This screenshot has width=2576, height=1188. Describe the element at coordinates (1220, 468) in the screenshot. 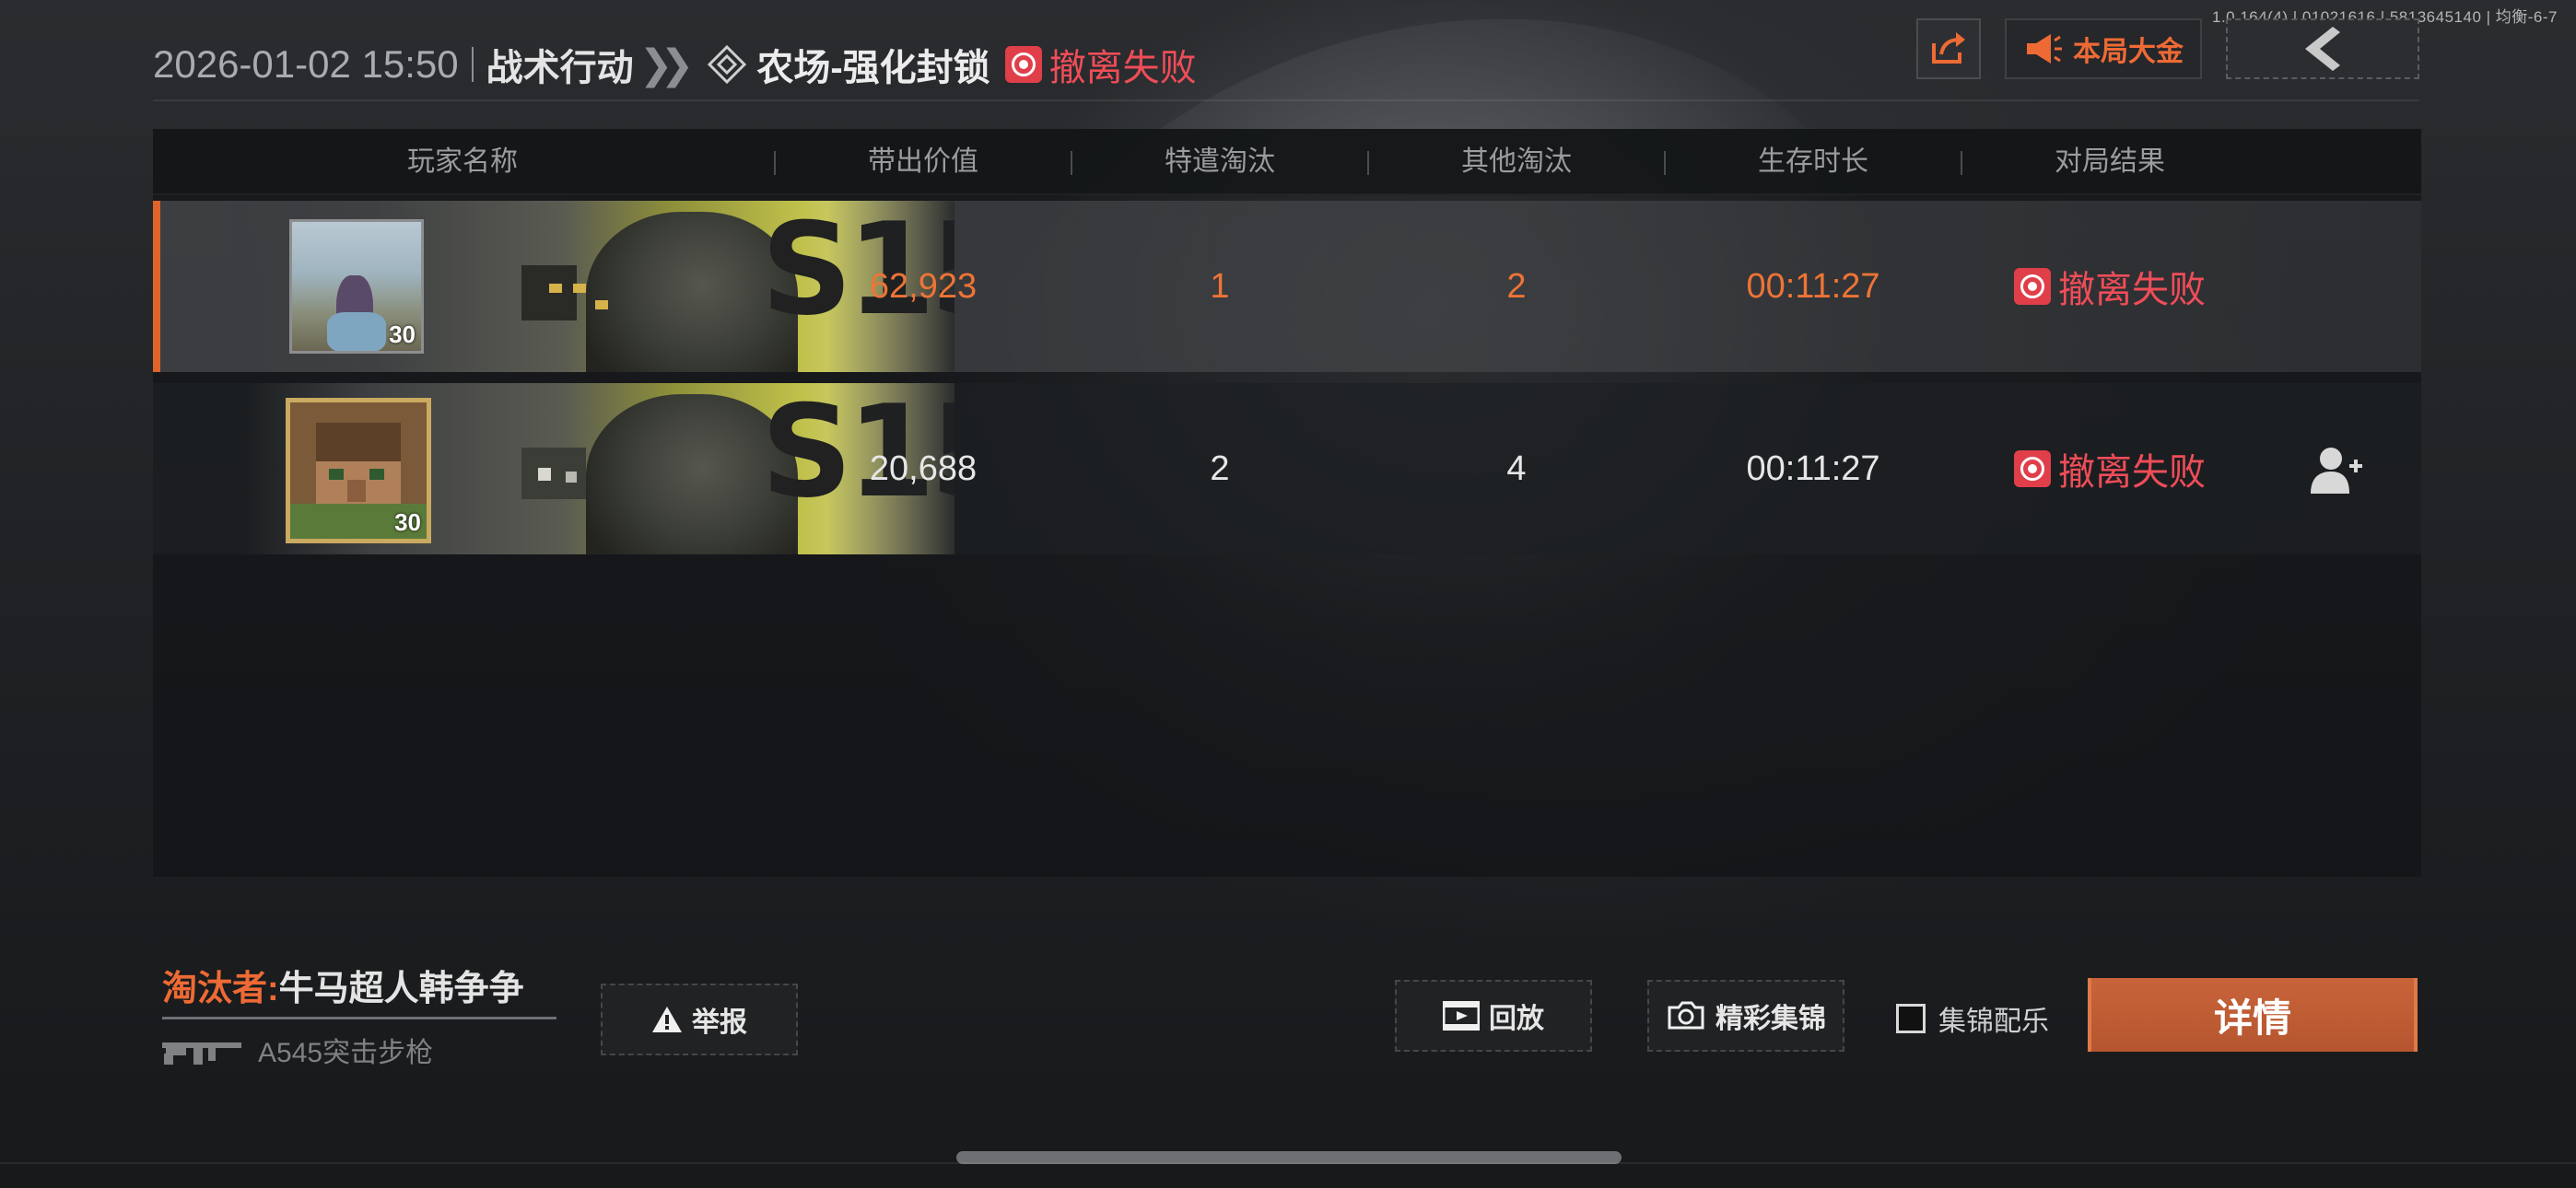

I see `special-kills: 2` at that location.